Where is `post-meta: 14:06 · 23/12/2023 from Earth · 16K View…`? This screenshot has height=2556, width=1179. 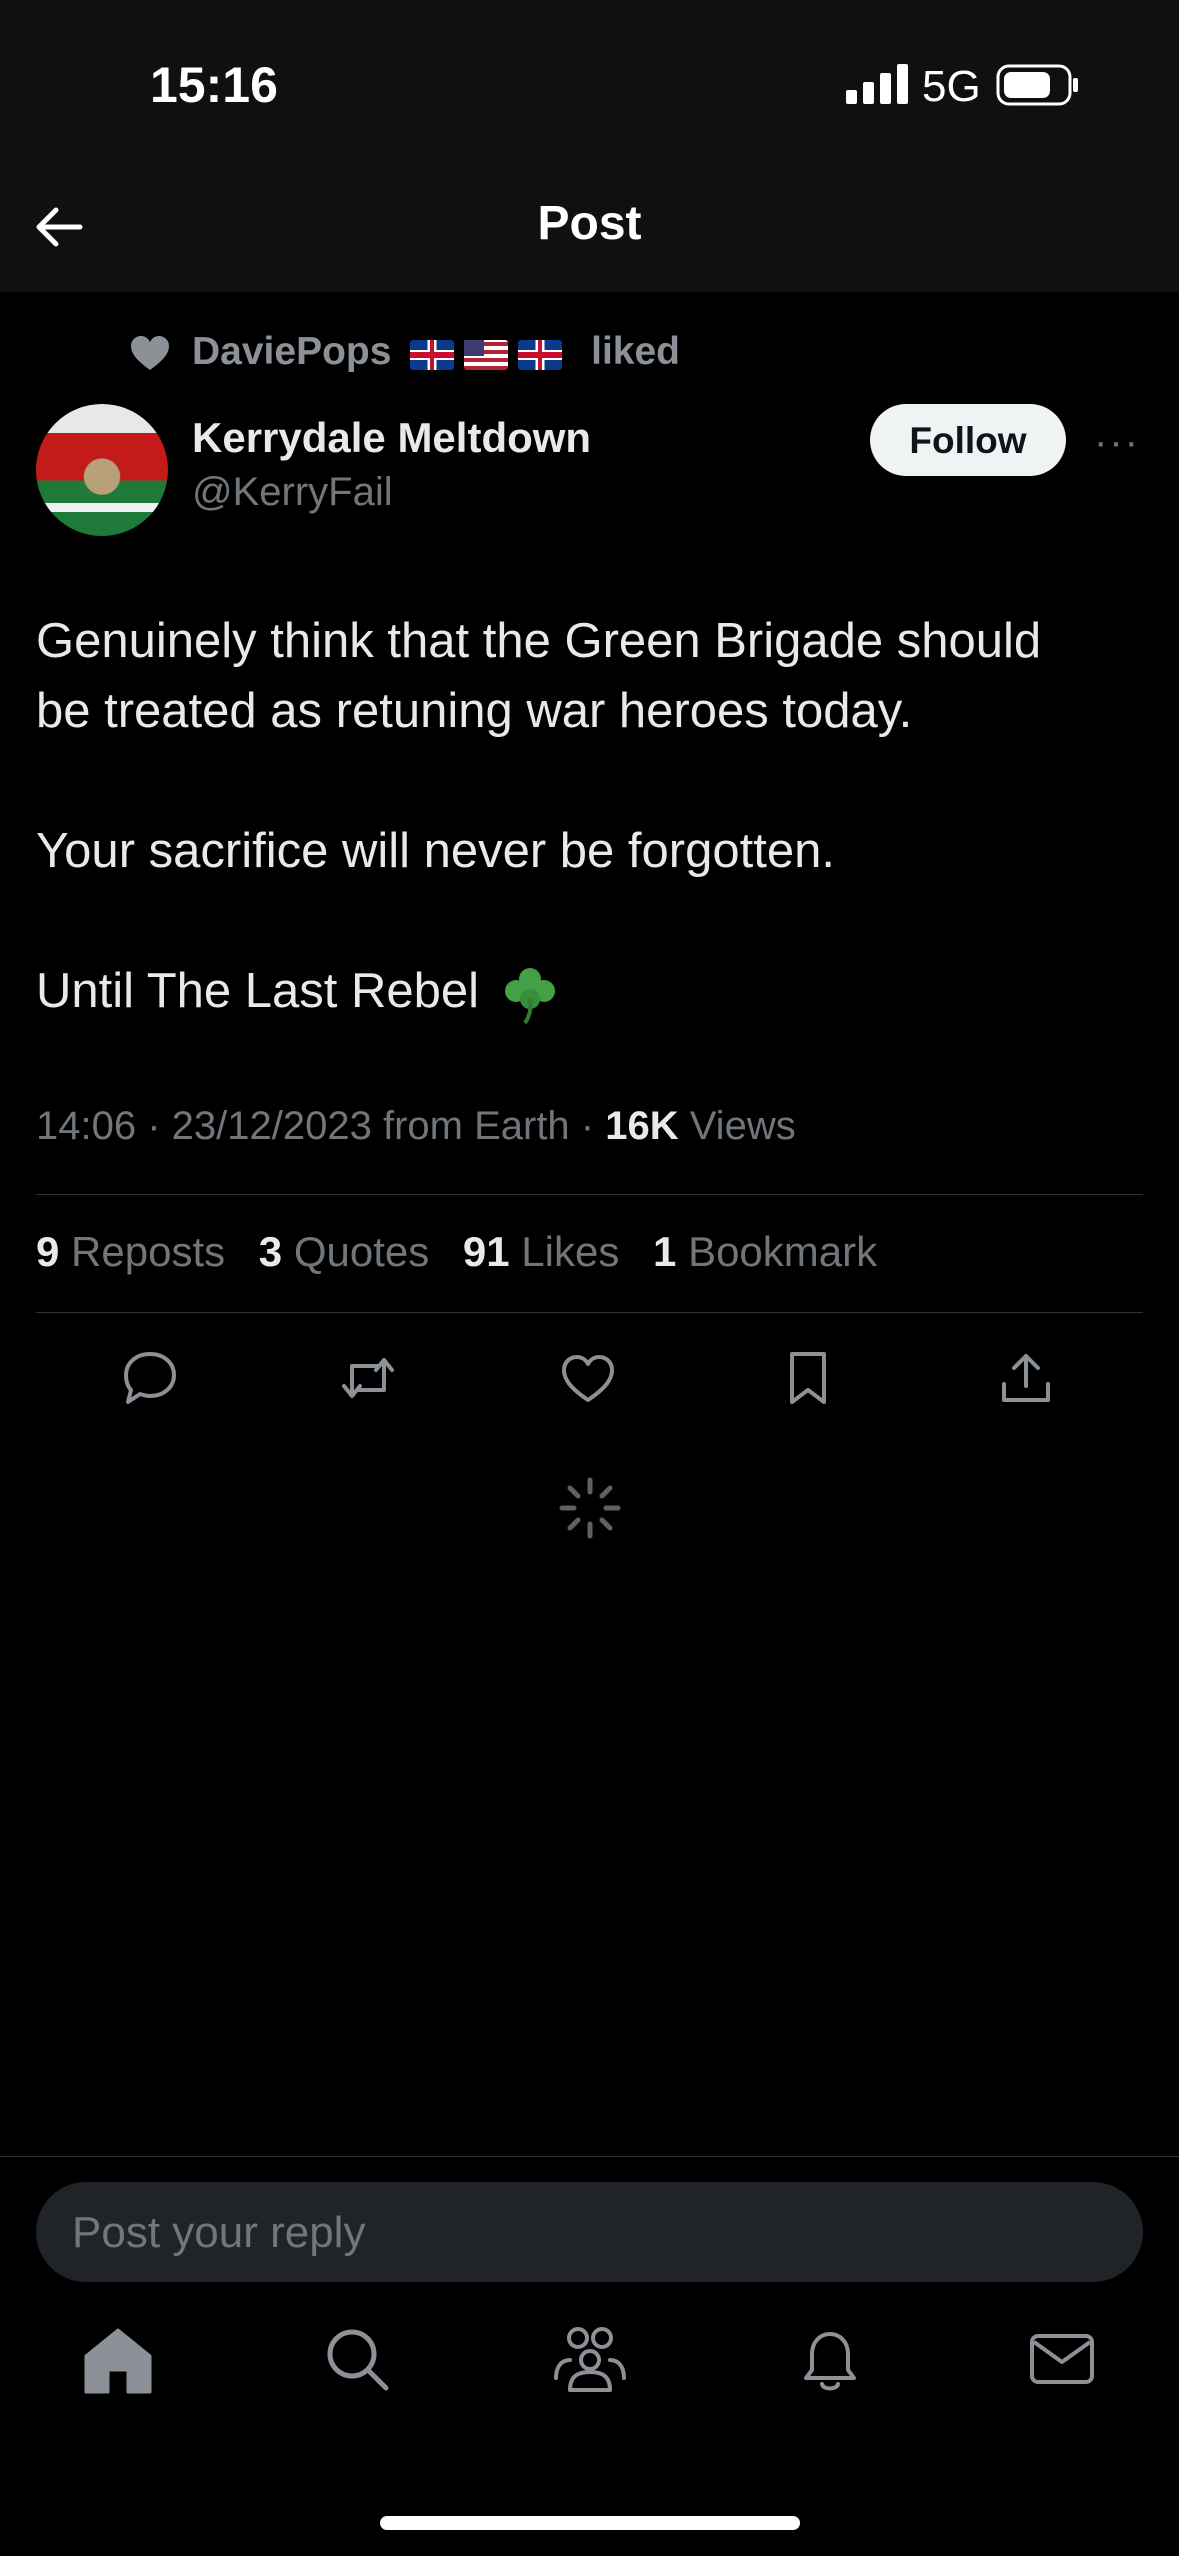 post-meta: 14:06 · 23/12/2023 from Earth · 16K View… is located at coordinates (416, 1126).